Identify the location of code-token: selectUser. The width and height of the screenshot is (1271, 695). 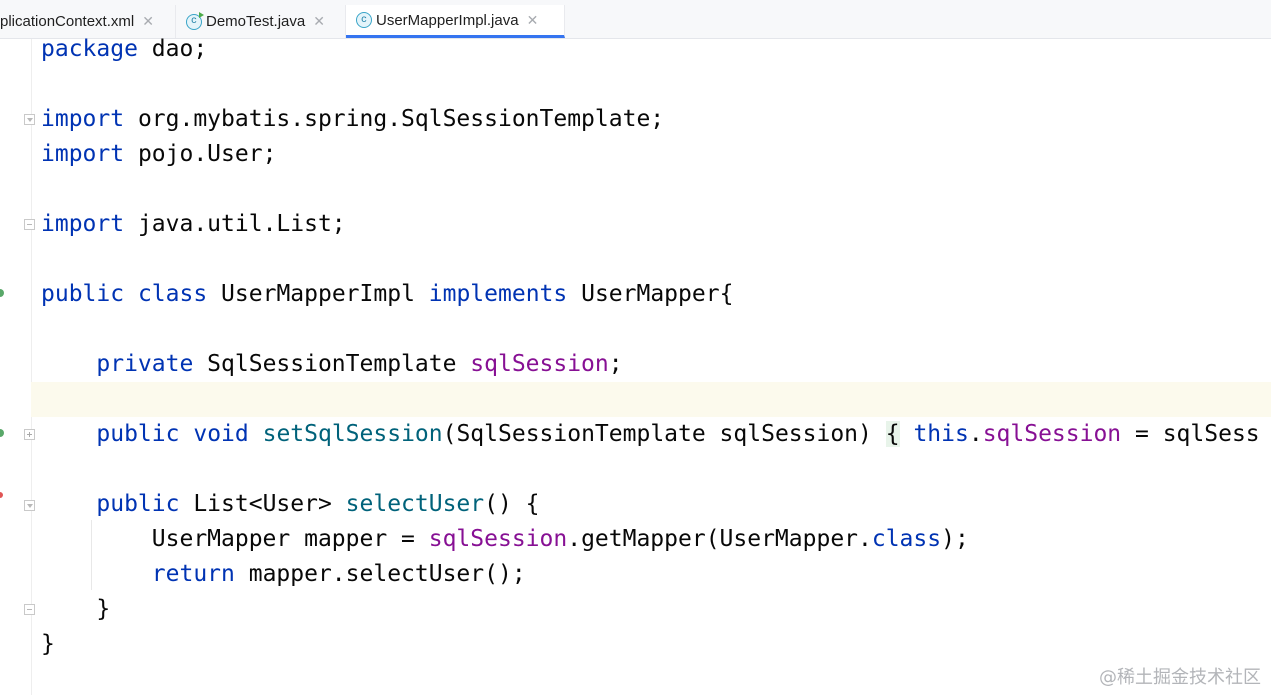
(415, 504).